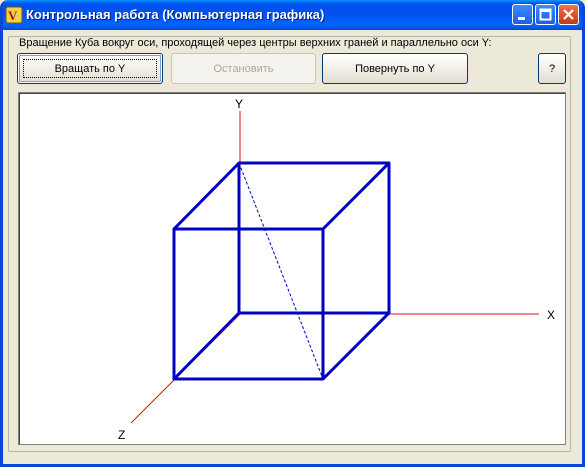  I want to click on maximize-button, so click(545, 14).